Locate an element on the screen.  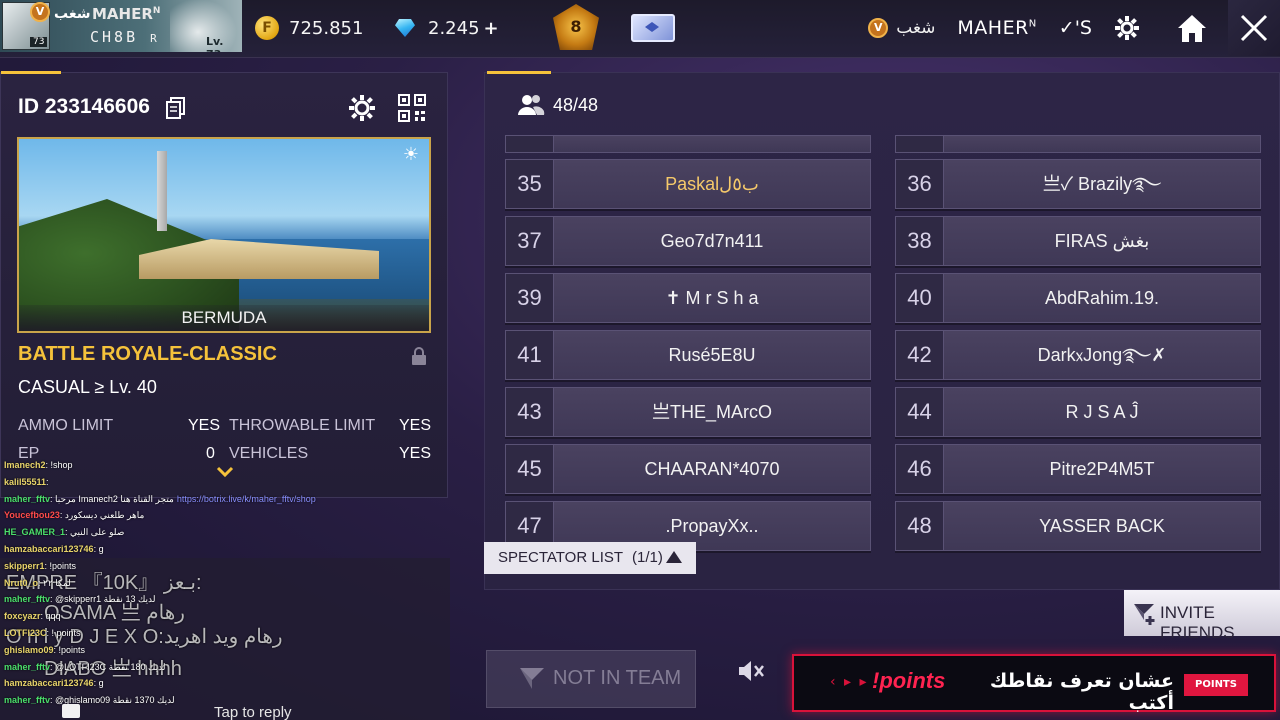
chat-username: kalil55511 is located at coordinates (25, 482).